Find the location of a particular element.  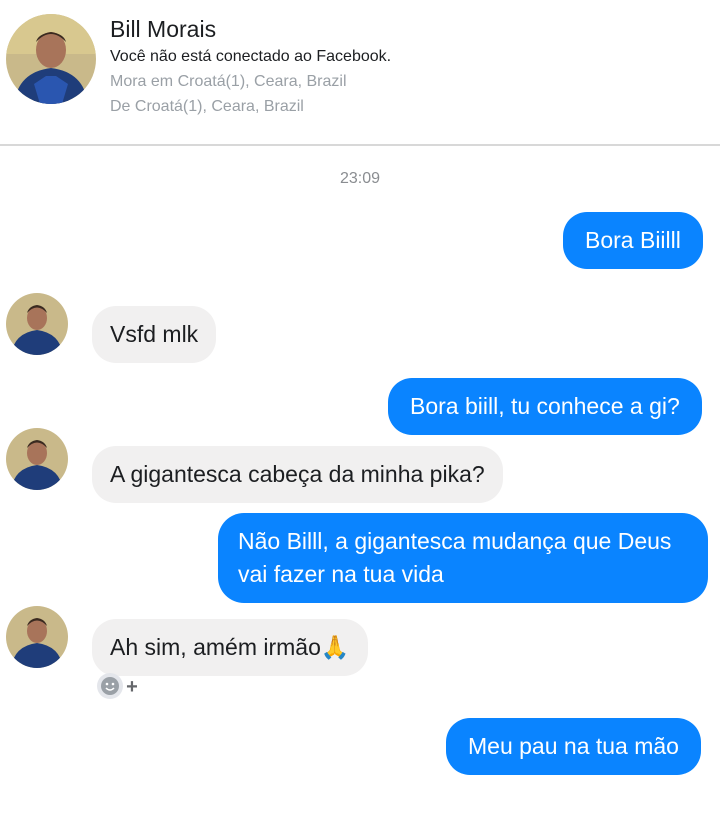

plus-icon: + is located at coordinates (132, 687).